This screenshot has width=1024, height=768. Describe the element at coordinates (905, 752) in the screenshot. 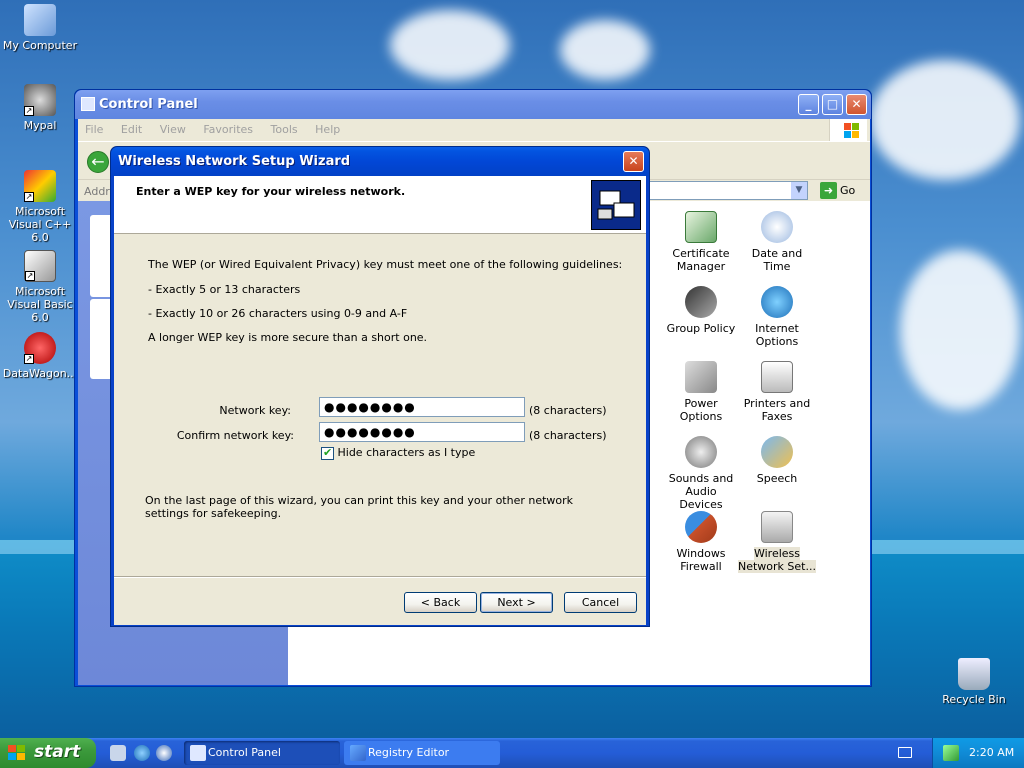

I see `keyboard-icon` at that location.